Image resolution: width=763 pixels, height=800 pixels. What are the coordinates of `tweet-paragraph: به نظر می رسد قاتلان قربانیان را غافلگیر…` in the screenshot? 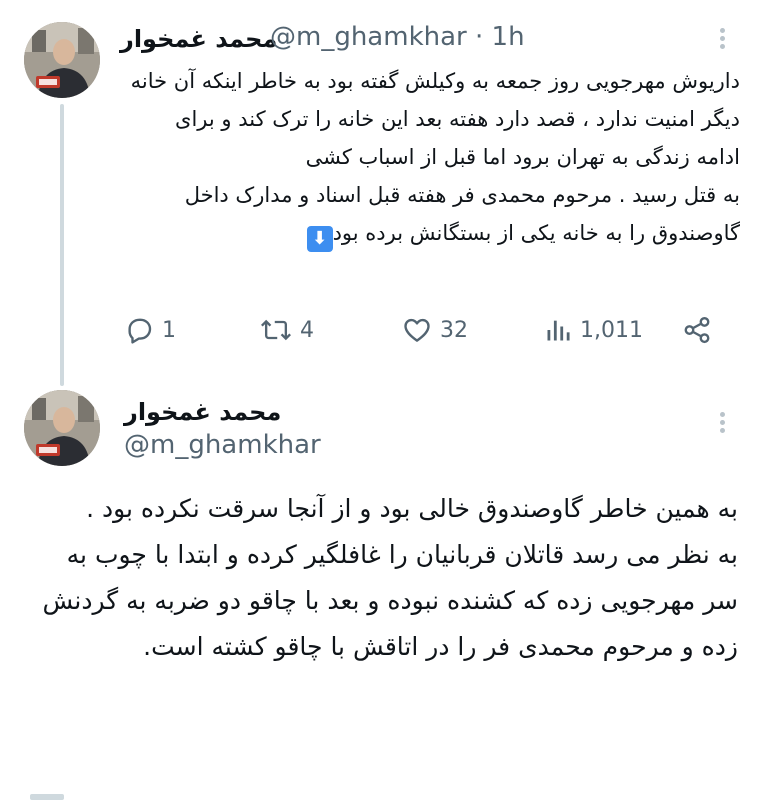 It's located at (390, 600).